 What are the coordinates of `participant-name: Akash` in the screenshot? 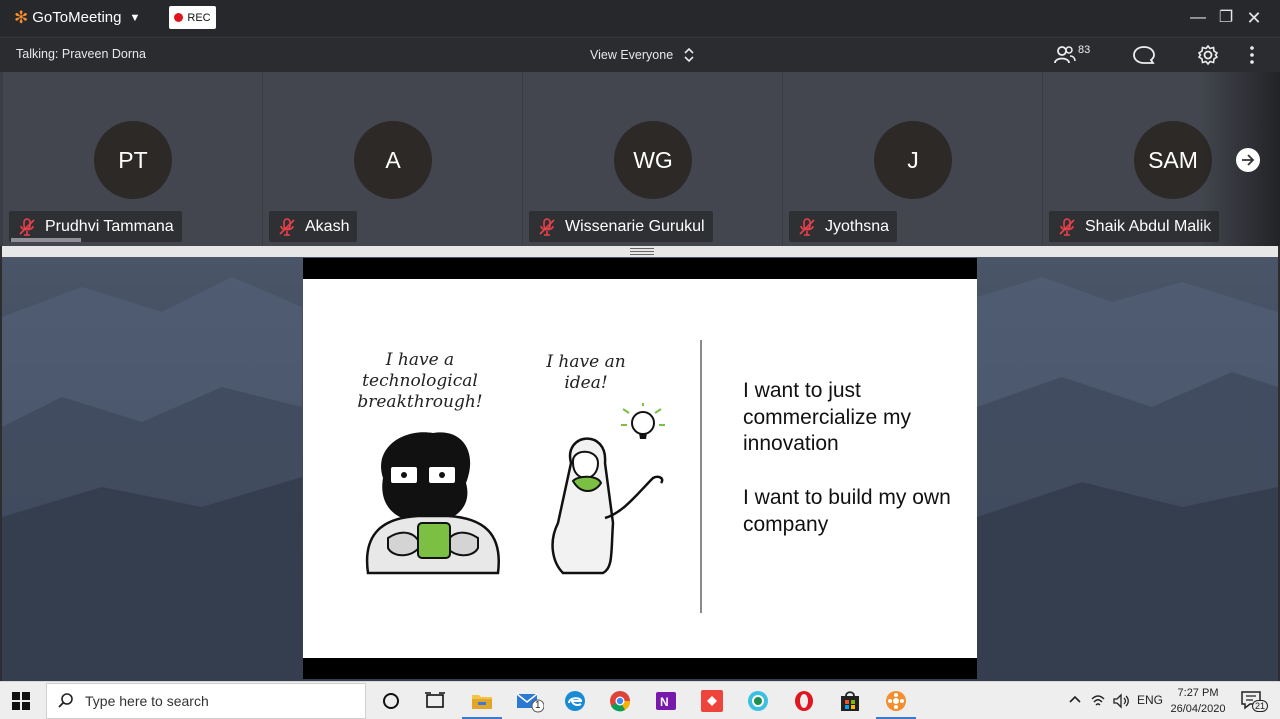 It's located at (327, 226).